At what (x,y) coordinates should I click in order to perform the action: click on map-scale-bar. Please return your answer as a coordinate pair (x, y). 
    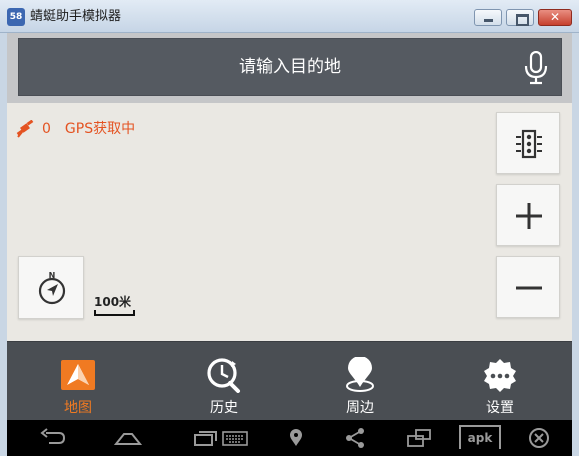
    Looking at the image, I should click on (114, 313).